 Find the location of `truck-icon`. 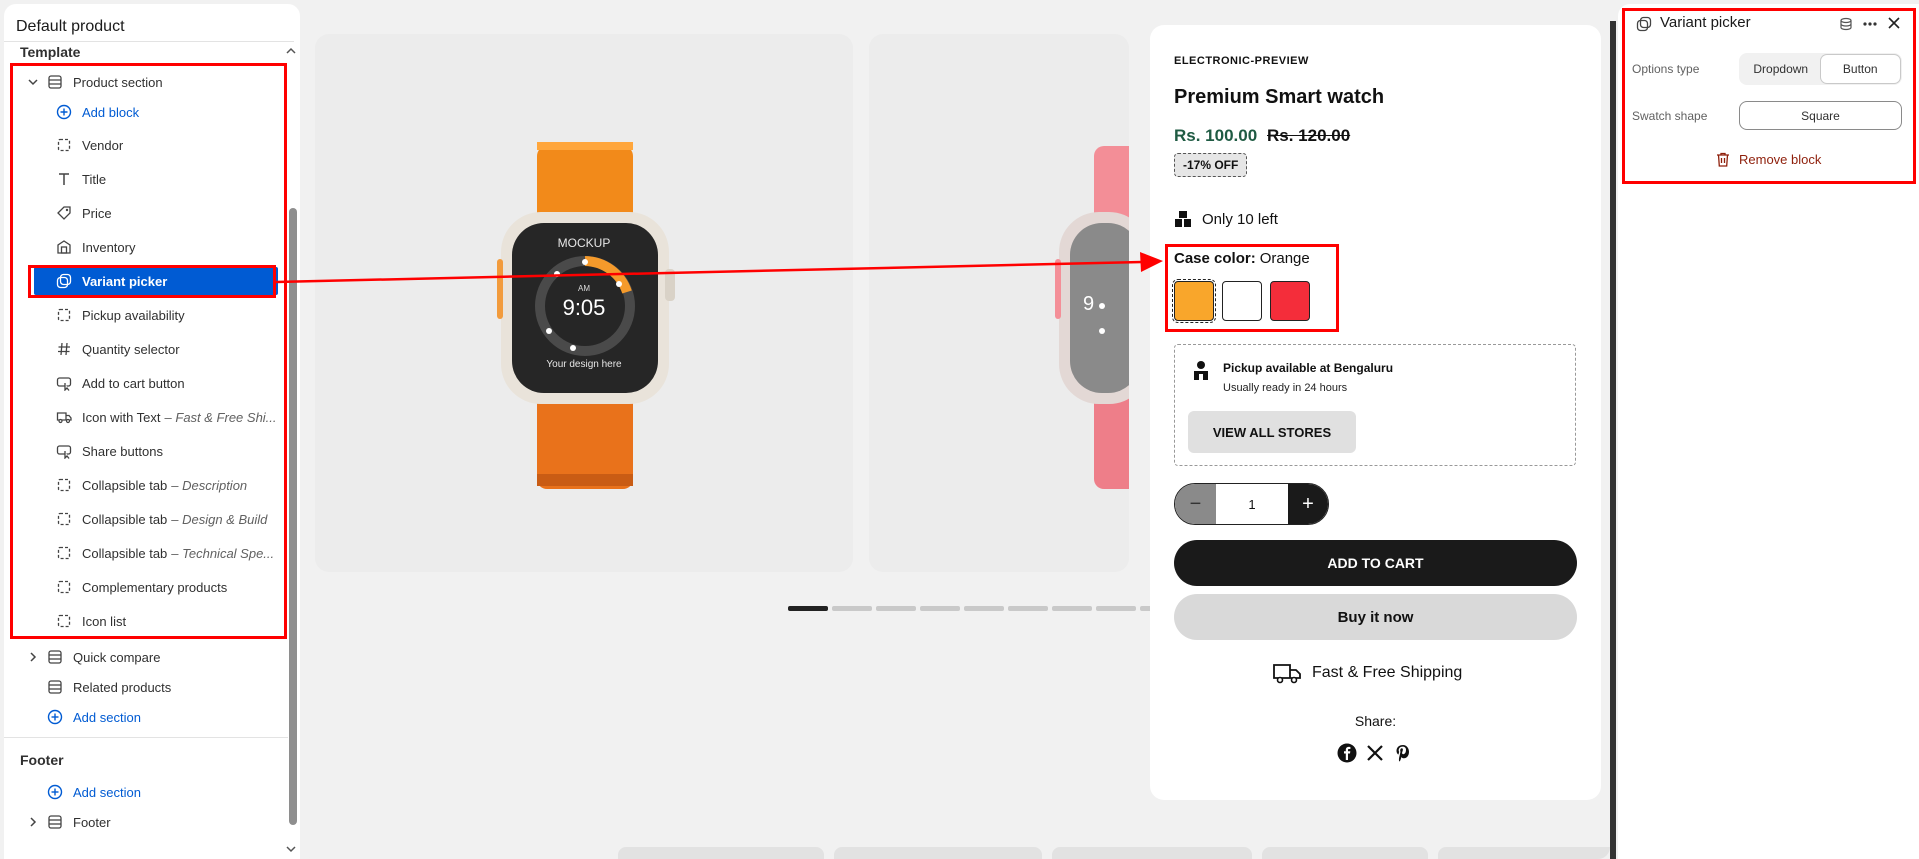

truck-icon is located at coordinates (1287, 674).